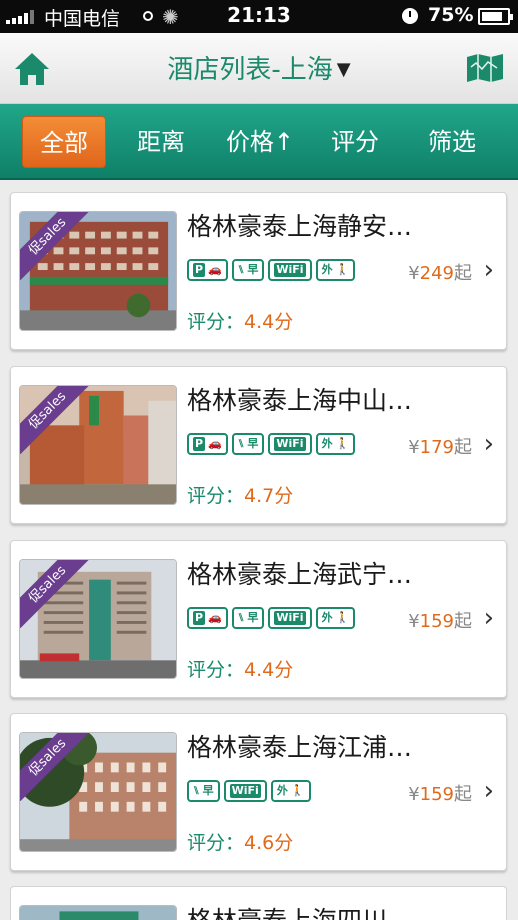 This screenshot has width=518, height=920. I want to click on hotel-rating: 评分：4.7分, so click(240, 496).